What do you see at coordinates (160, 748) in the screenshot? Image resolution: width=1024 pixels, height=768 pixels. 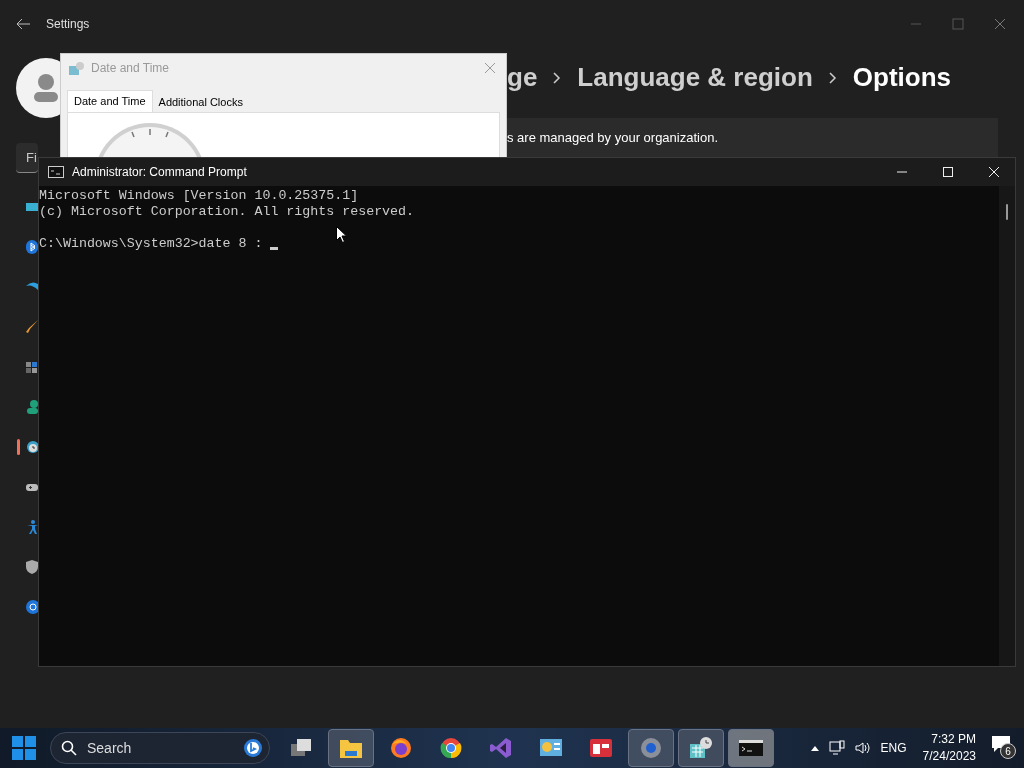 I see `search-field: Search` at bounding box center [160, 748].